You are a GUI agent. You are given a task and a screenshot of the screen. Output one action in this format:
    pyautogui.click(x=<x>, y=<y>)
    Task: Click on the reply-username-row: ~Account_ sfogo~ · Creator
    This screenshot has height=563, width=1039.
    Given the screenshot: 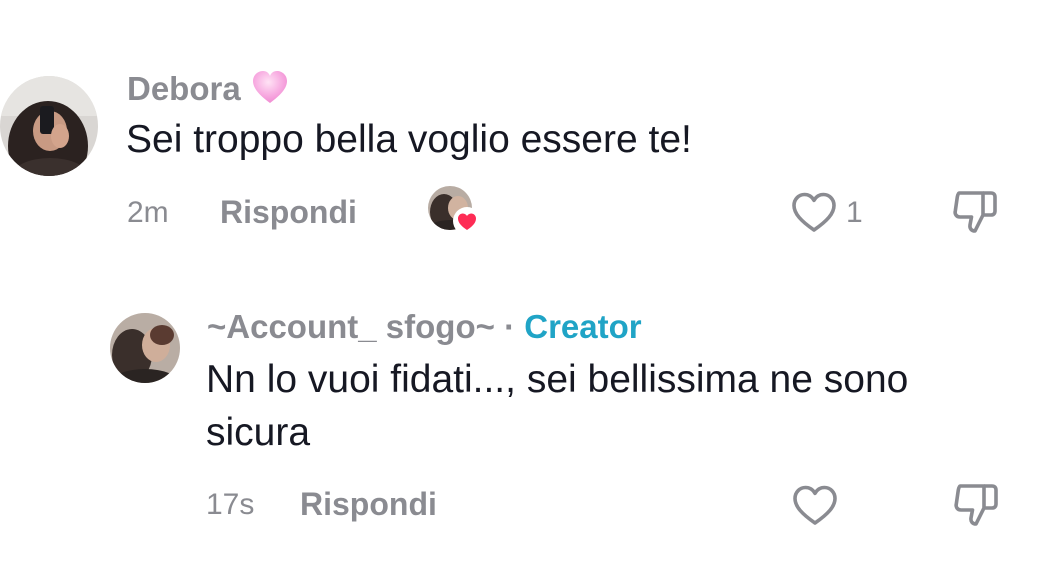 What is the action you would take?
    pyautogui.click(x=424, y=326)
    